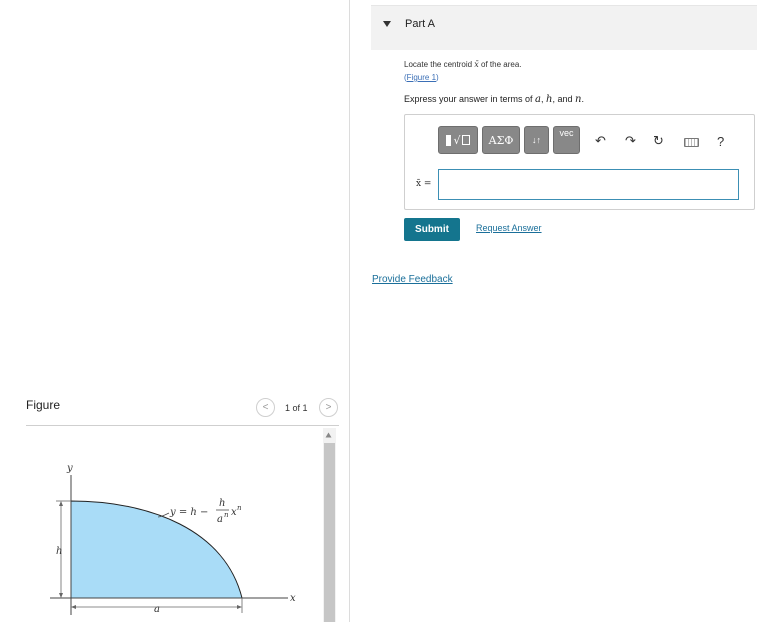 Image resolution: width=757 pixels, height=622 pixels. I want to click on undo-icon: ↶, so click(600, 141).